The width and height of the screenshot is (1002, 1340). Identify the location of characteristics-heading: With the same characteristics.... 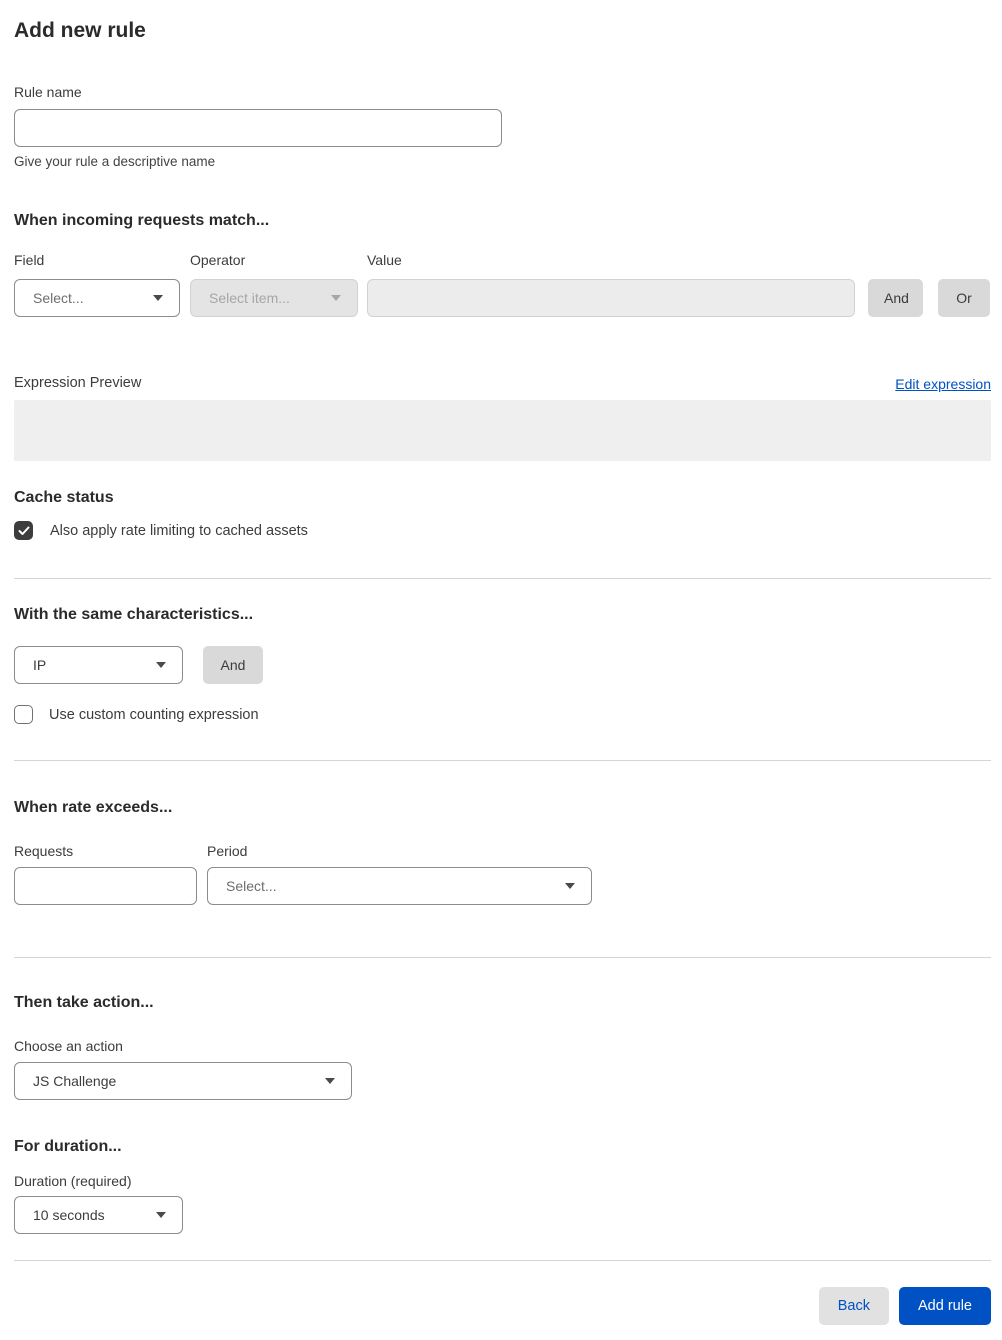
(134, 614).